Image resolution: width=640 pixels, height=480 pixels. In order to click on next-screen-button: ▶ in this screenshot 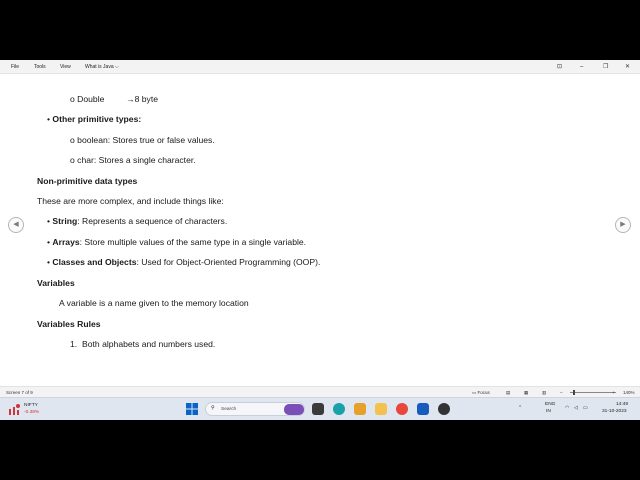, I will do `click(623, 225)`.